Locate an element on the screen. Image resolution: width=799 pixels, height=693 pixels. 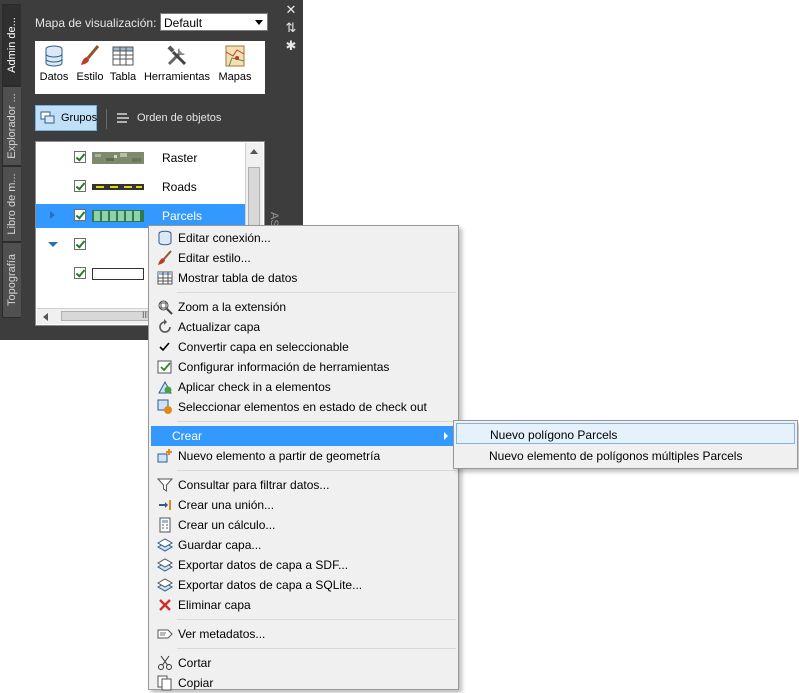
autohide-icon: ⇅ is located at coordinates (291, 28).